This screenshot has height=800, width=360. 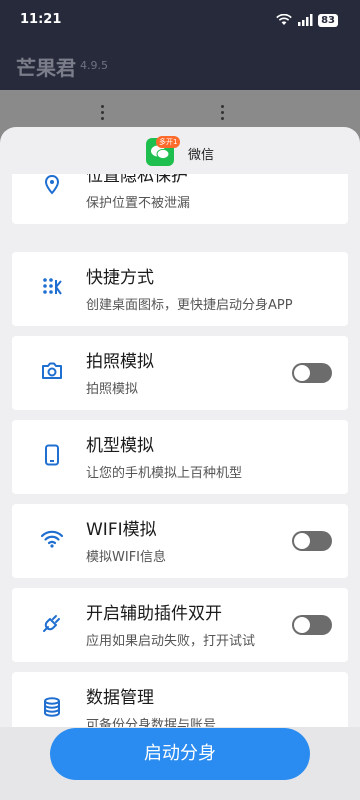 What do you see at coordinates (120, 446) in the screenshot?
I see `setting-title: 机型模拟` at bounding box center [120, 446].